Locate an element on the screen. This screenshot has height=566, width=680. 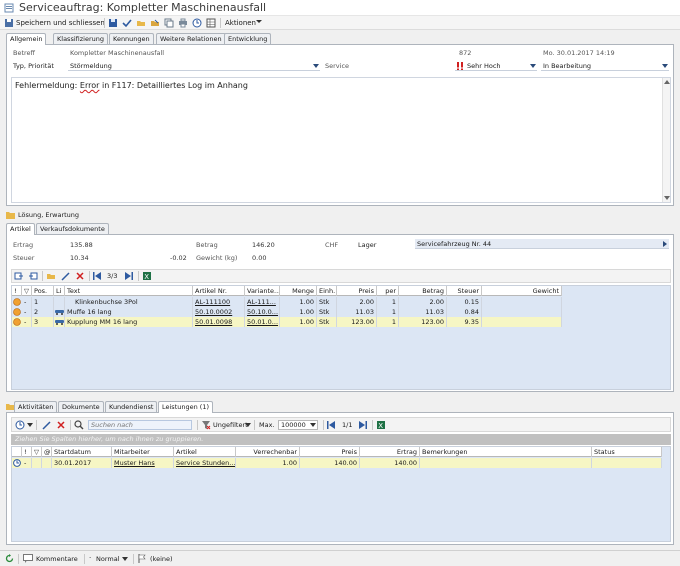
tab-kundendienst: Kundendienst is located at coordinates (131, 406).